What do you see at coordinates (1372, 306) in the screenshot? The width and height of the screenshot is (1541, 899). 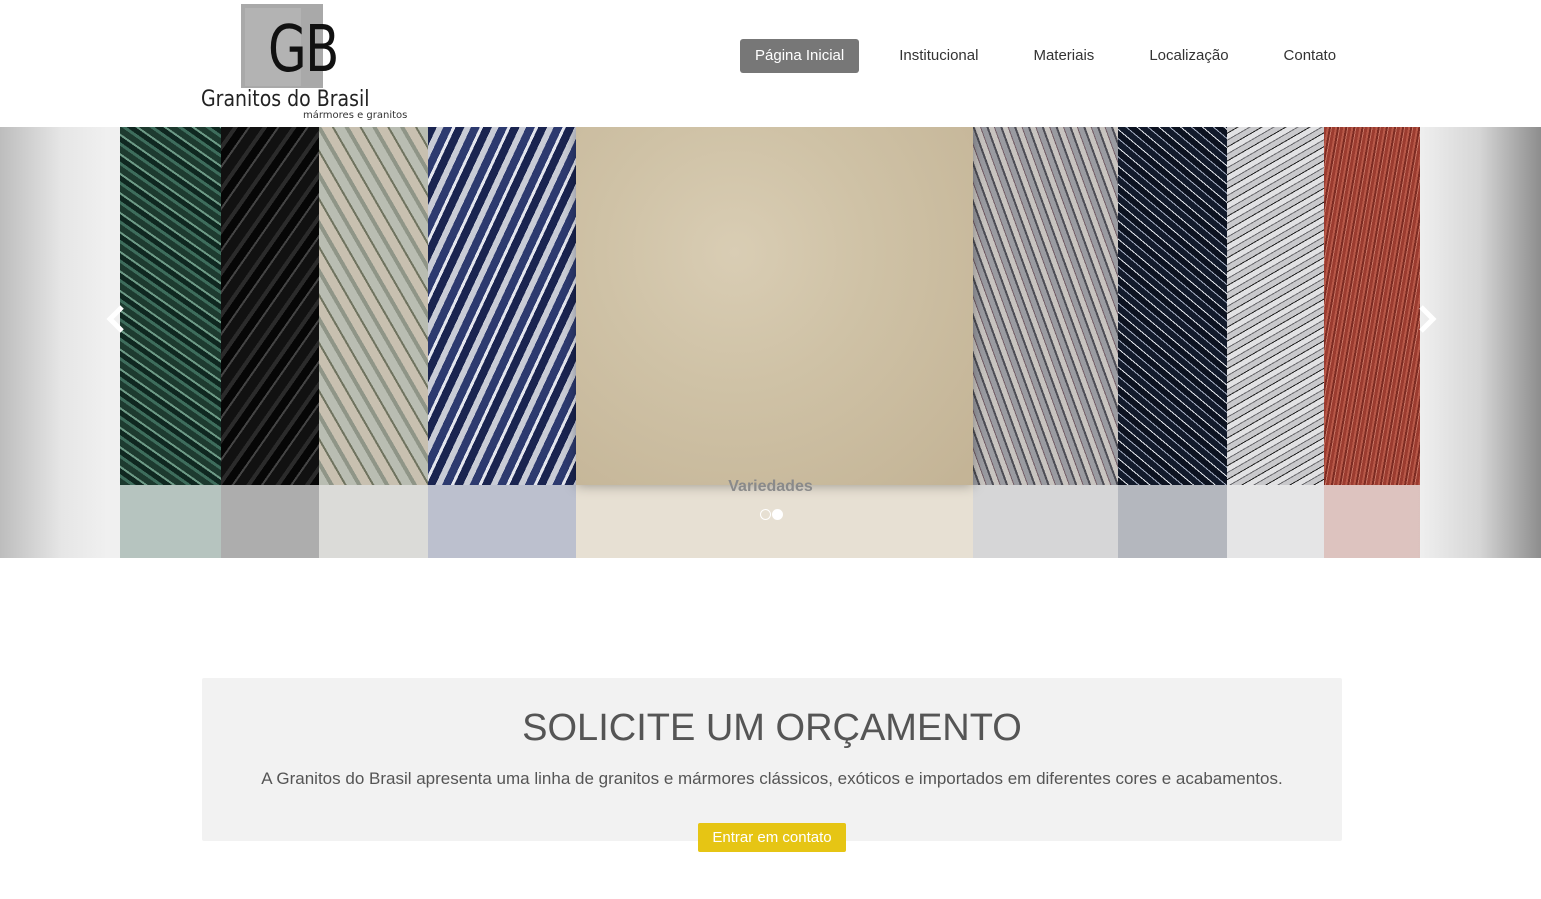 I see `granite-slab-red` at bounding box center [1372, 306].